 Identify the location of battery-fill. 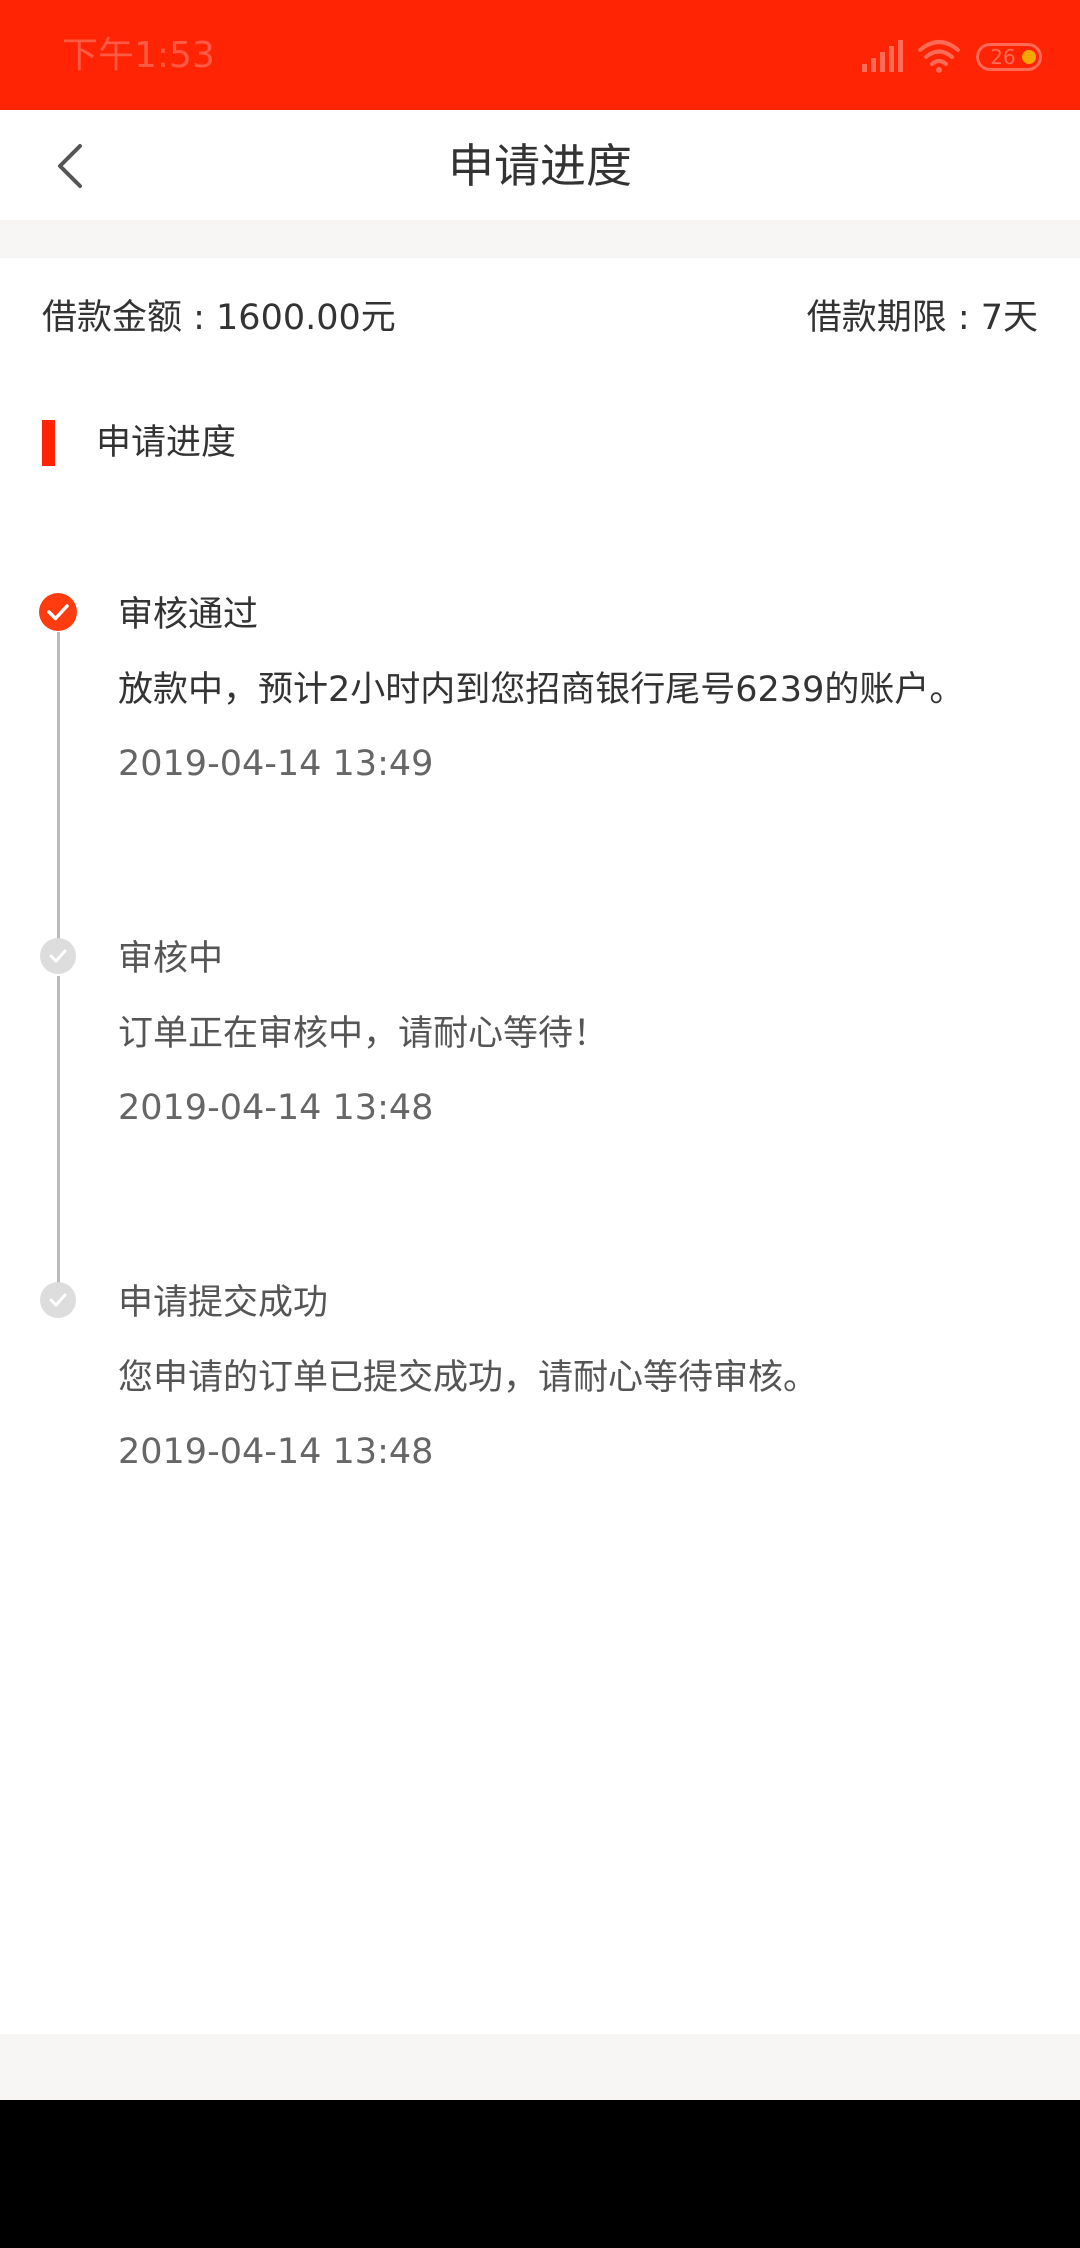
(1029, 57).